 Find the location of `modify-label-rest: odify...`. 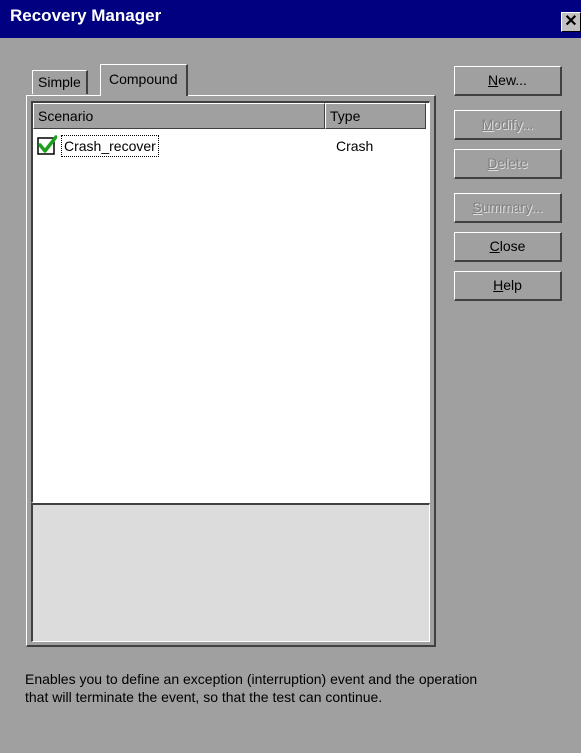

modify-label-rest: odify... is located at coordinates (513, 124).